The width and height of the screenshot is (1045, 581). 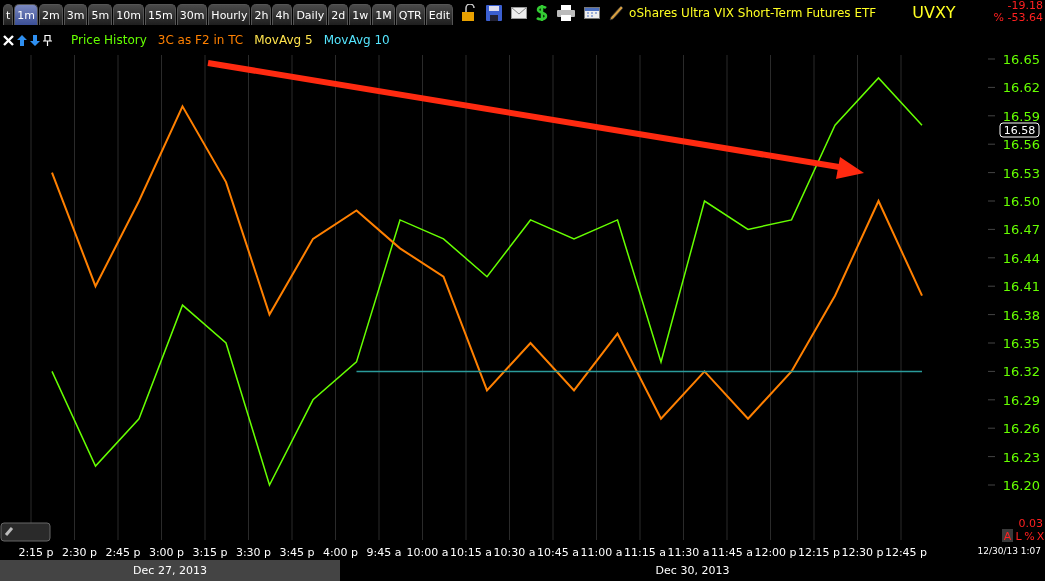 What do you see at coordinates (261, 14) in the screenshot?
I see `timeframe-tab: 2h` at bounding box center [261, 14].